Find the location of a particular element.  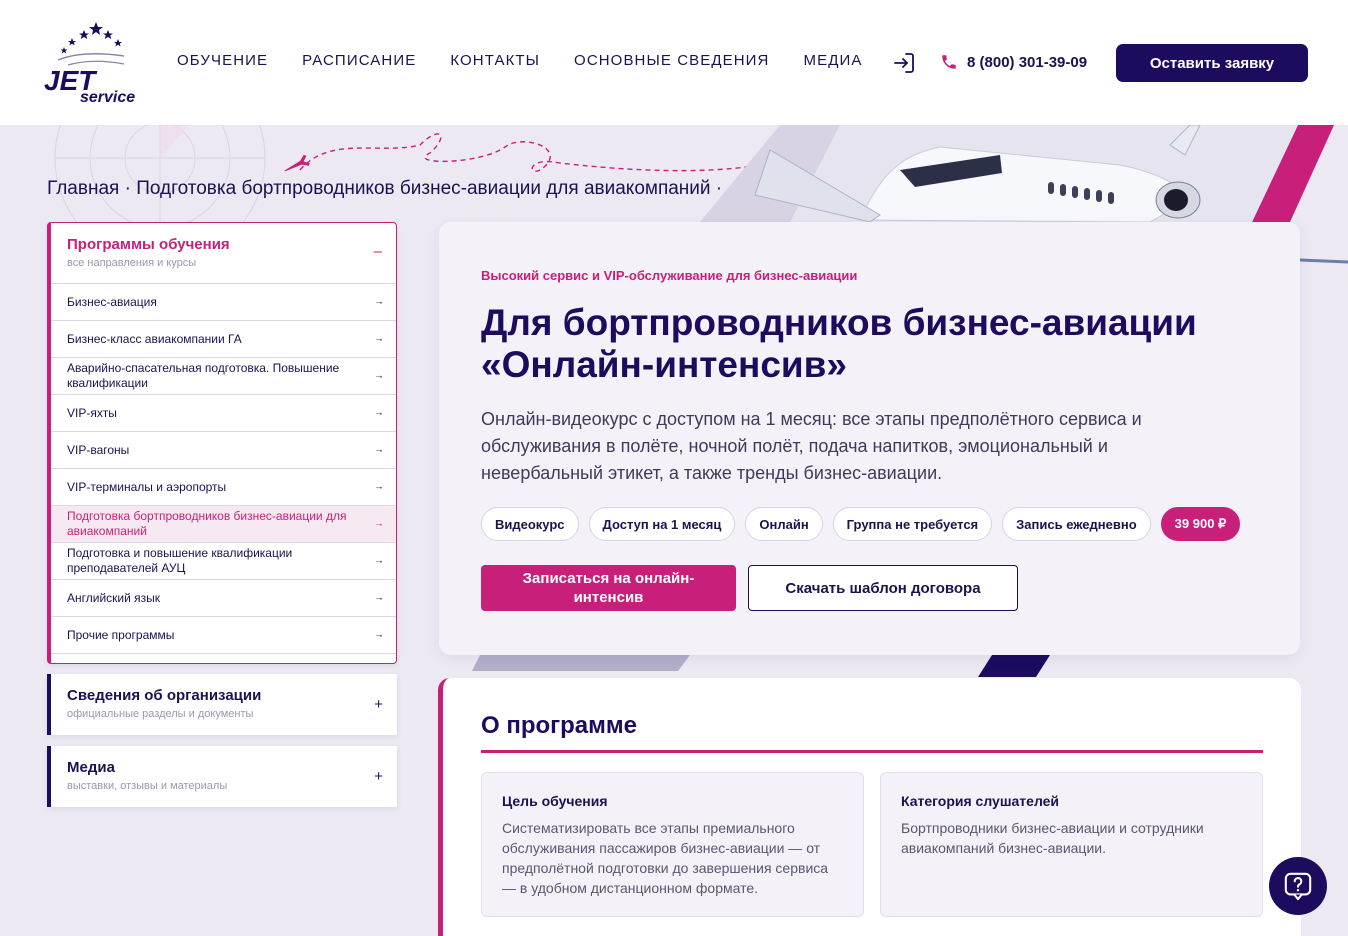

sidebar-program-label: Прочие программы is located at coordinates (121, 634).